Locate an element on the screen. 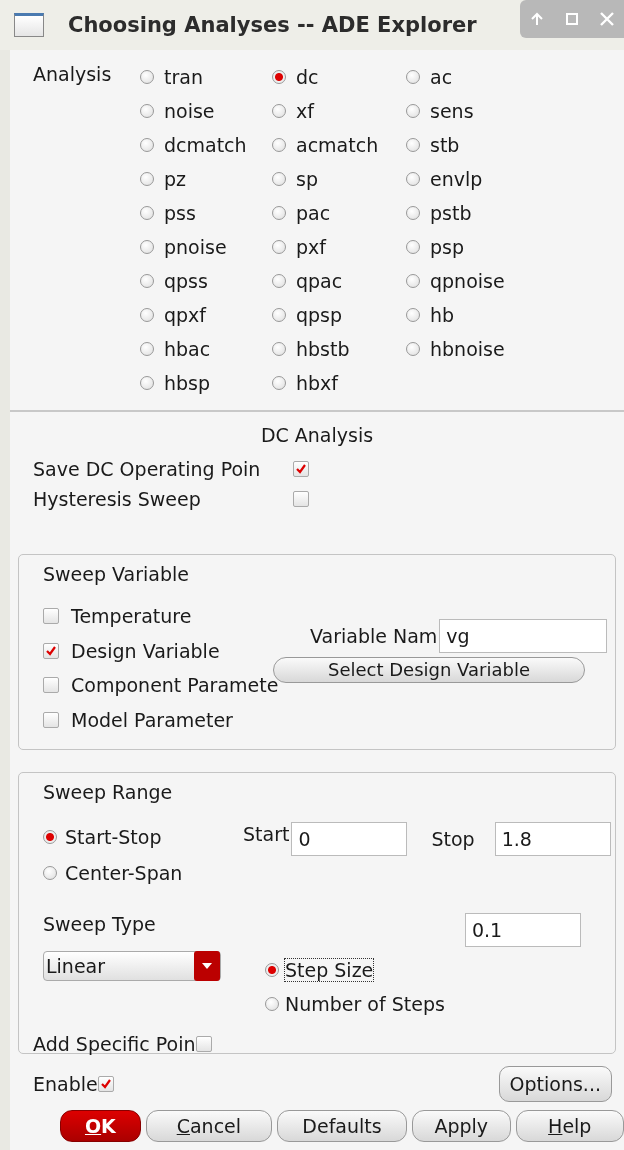 This screenshot has width=624, height=1150. checkbox-option: Temperature is located at coordinates (158, 616).